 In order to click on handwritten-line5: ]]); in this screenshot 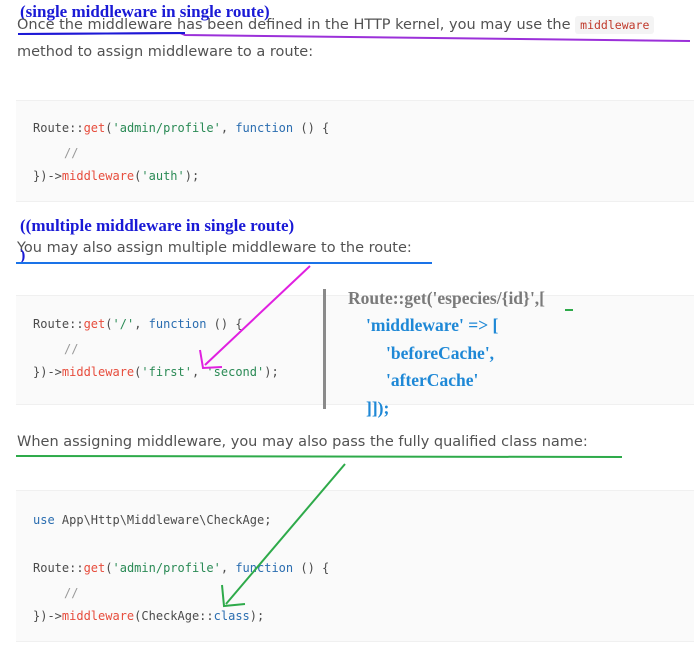, I will do `click(378, 408)`.